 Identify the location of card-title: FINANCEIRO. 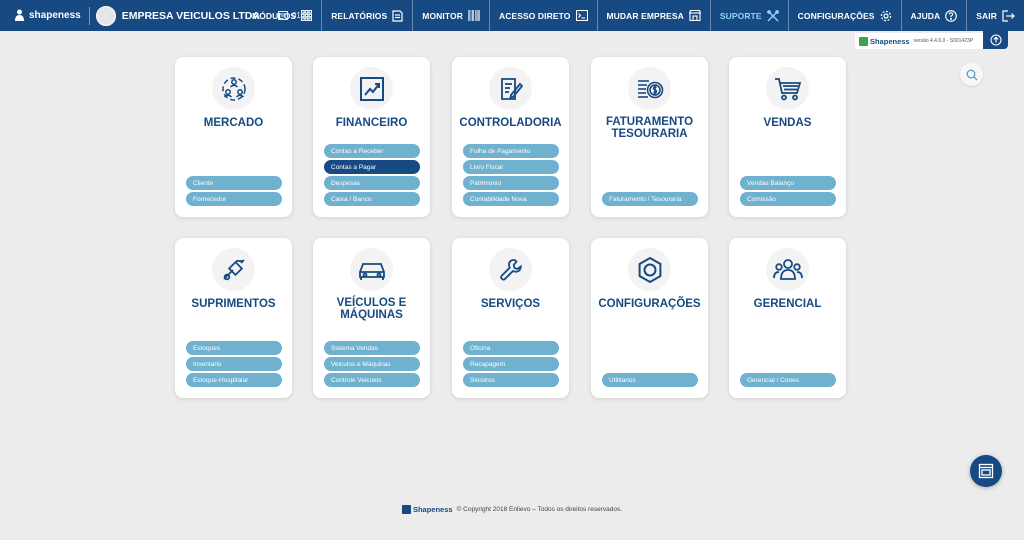
(371, 123).